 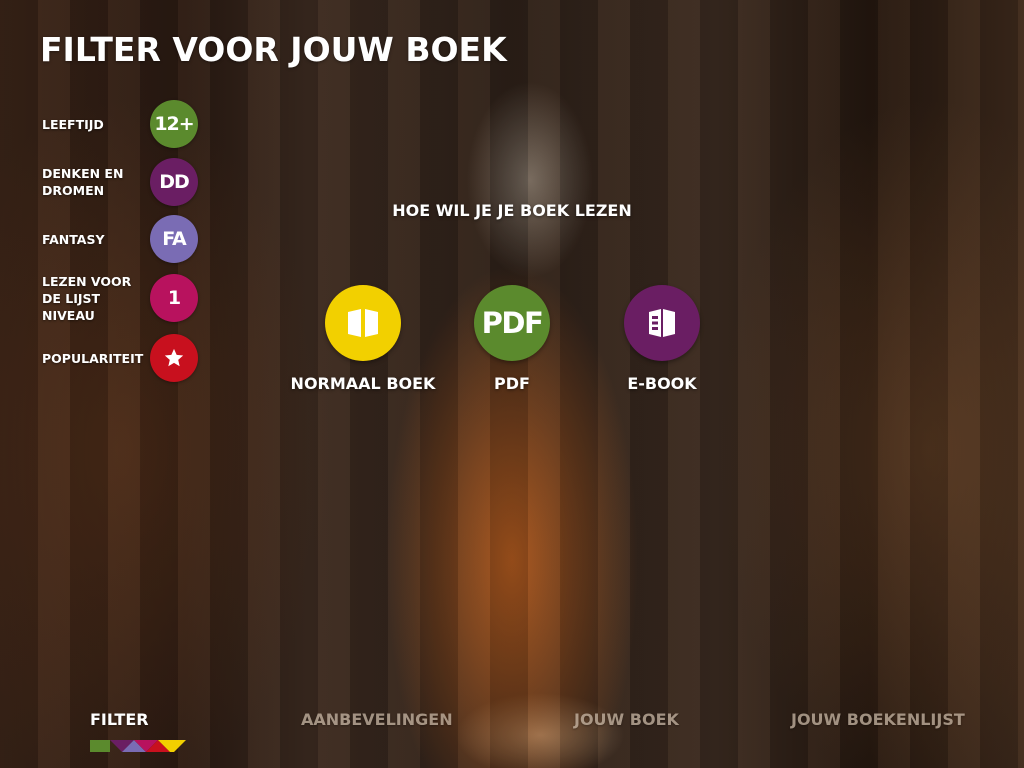 I want to click on nav-tab-aanbevelingen: AANBEVELINGEN, so click(x=377, y=719).